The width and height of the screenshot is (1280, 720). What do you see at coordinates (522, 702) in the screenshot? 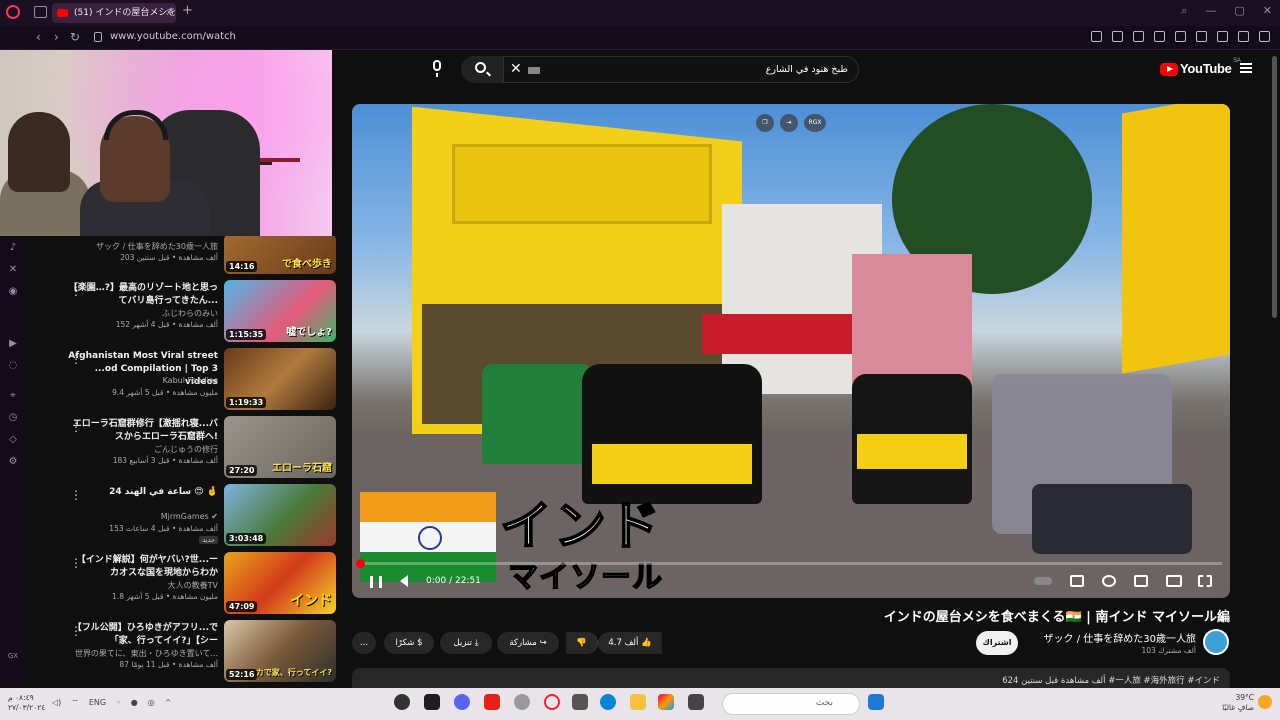
I see `settings-taskbar-icon` at bounding box center [522, 702].